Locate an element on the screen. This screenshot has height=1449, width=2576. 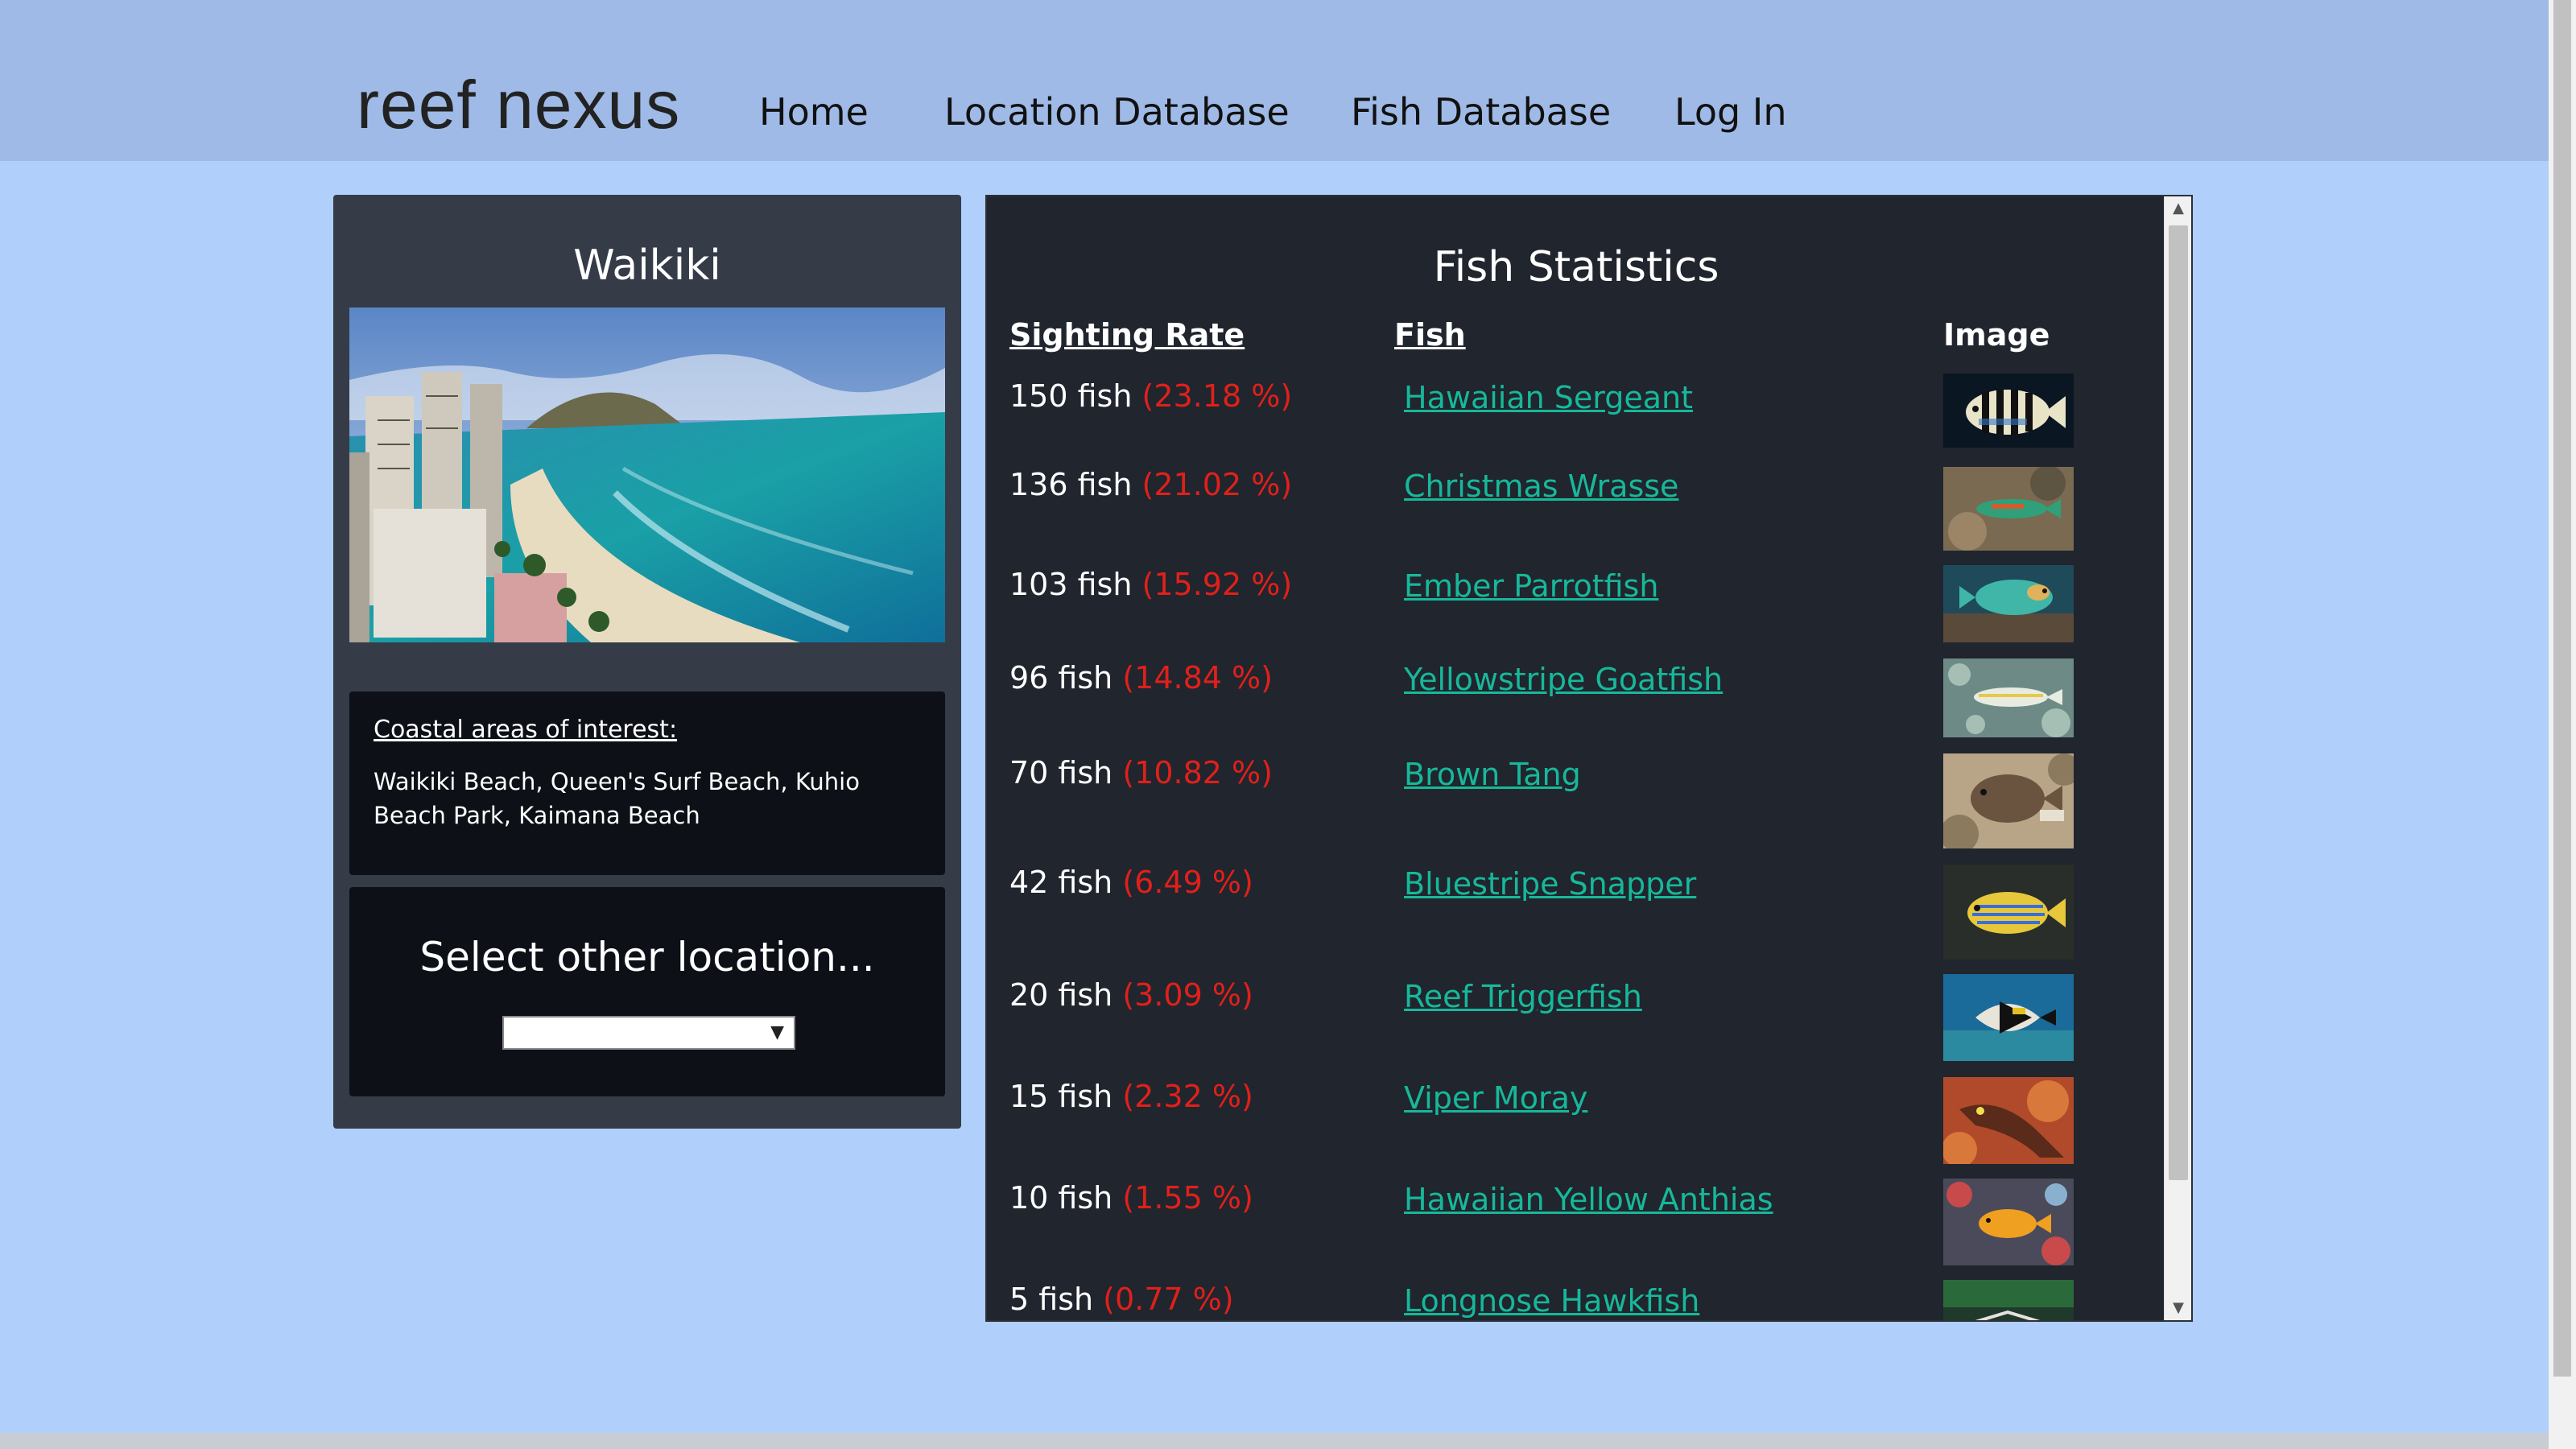
fish-link-yellowstripe-goatfish: Yellowstripe Goatfish is located at coordinates (1563, 679).